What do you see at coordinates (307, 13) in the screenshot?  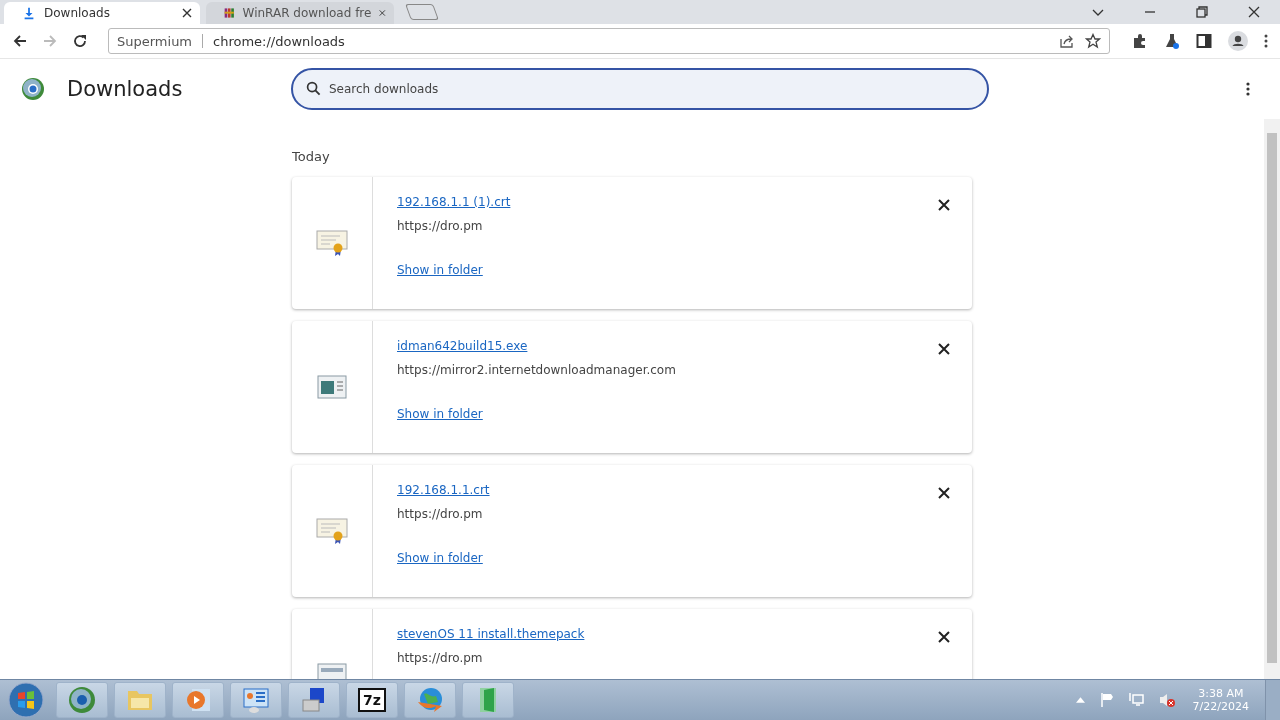 I see `tab-title: WinRAR download fre` at bounding box center [307, 13].